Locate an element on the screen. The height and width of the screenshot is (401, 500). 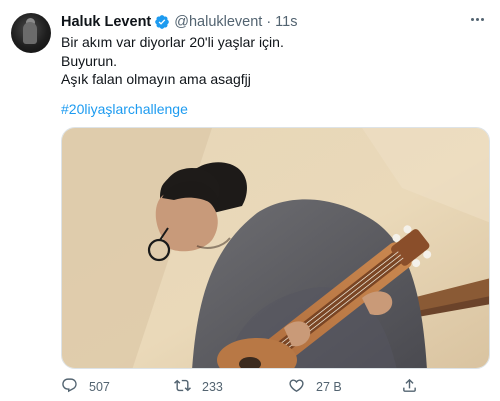
share-button is located at coordinates (415, 387).